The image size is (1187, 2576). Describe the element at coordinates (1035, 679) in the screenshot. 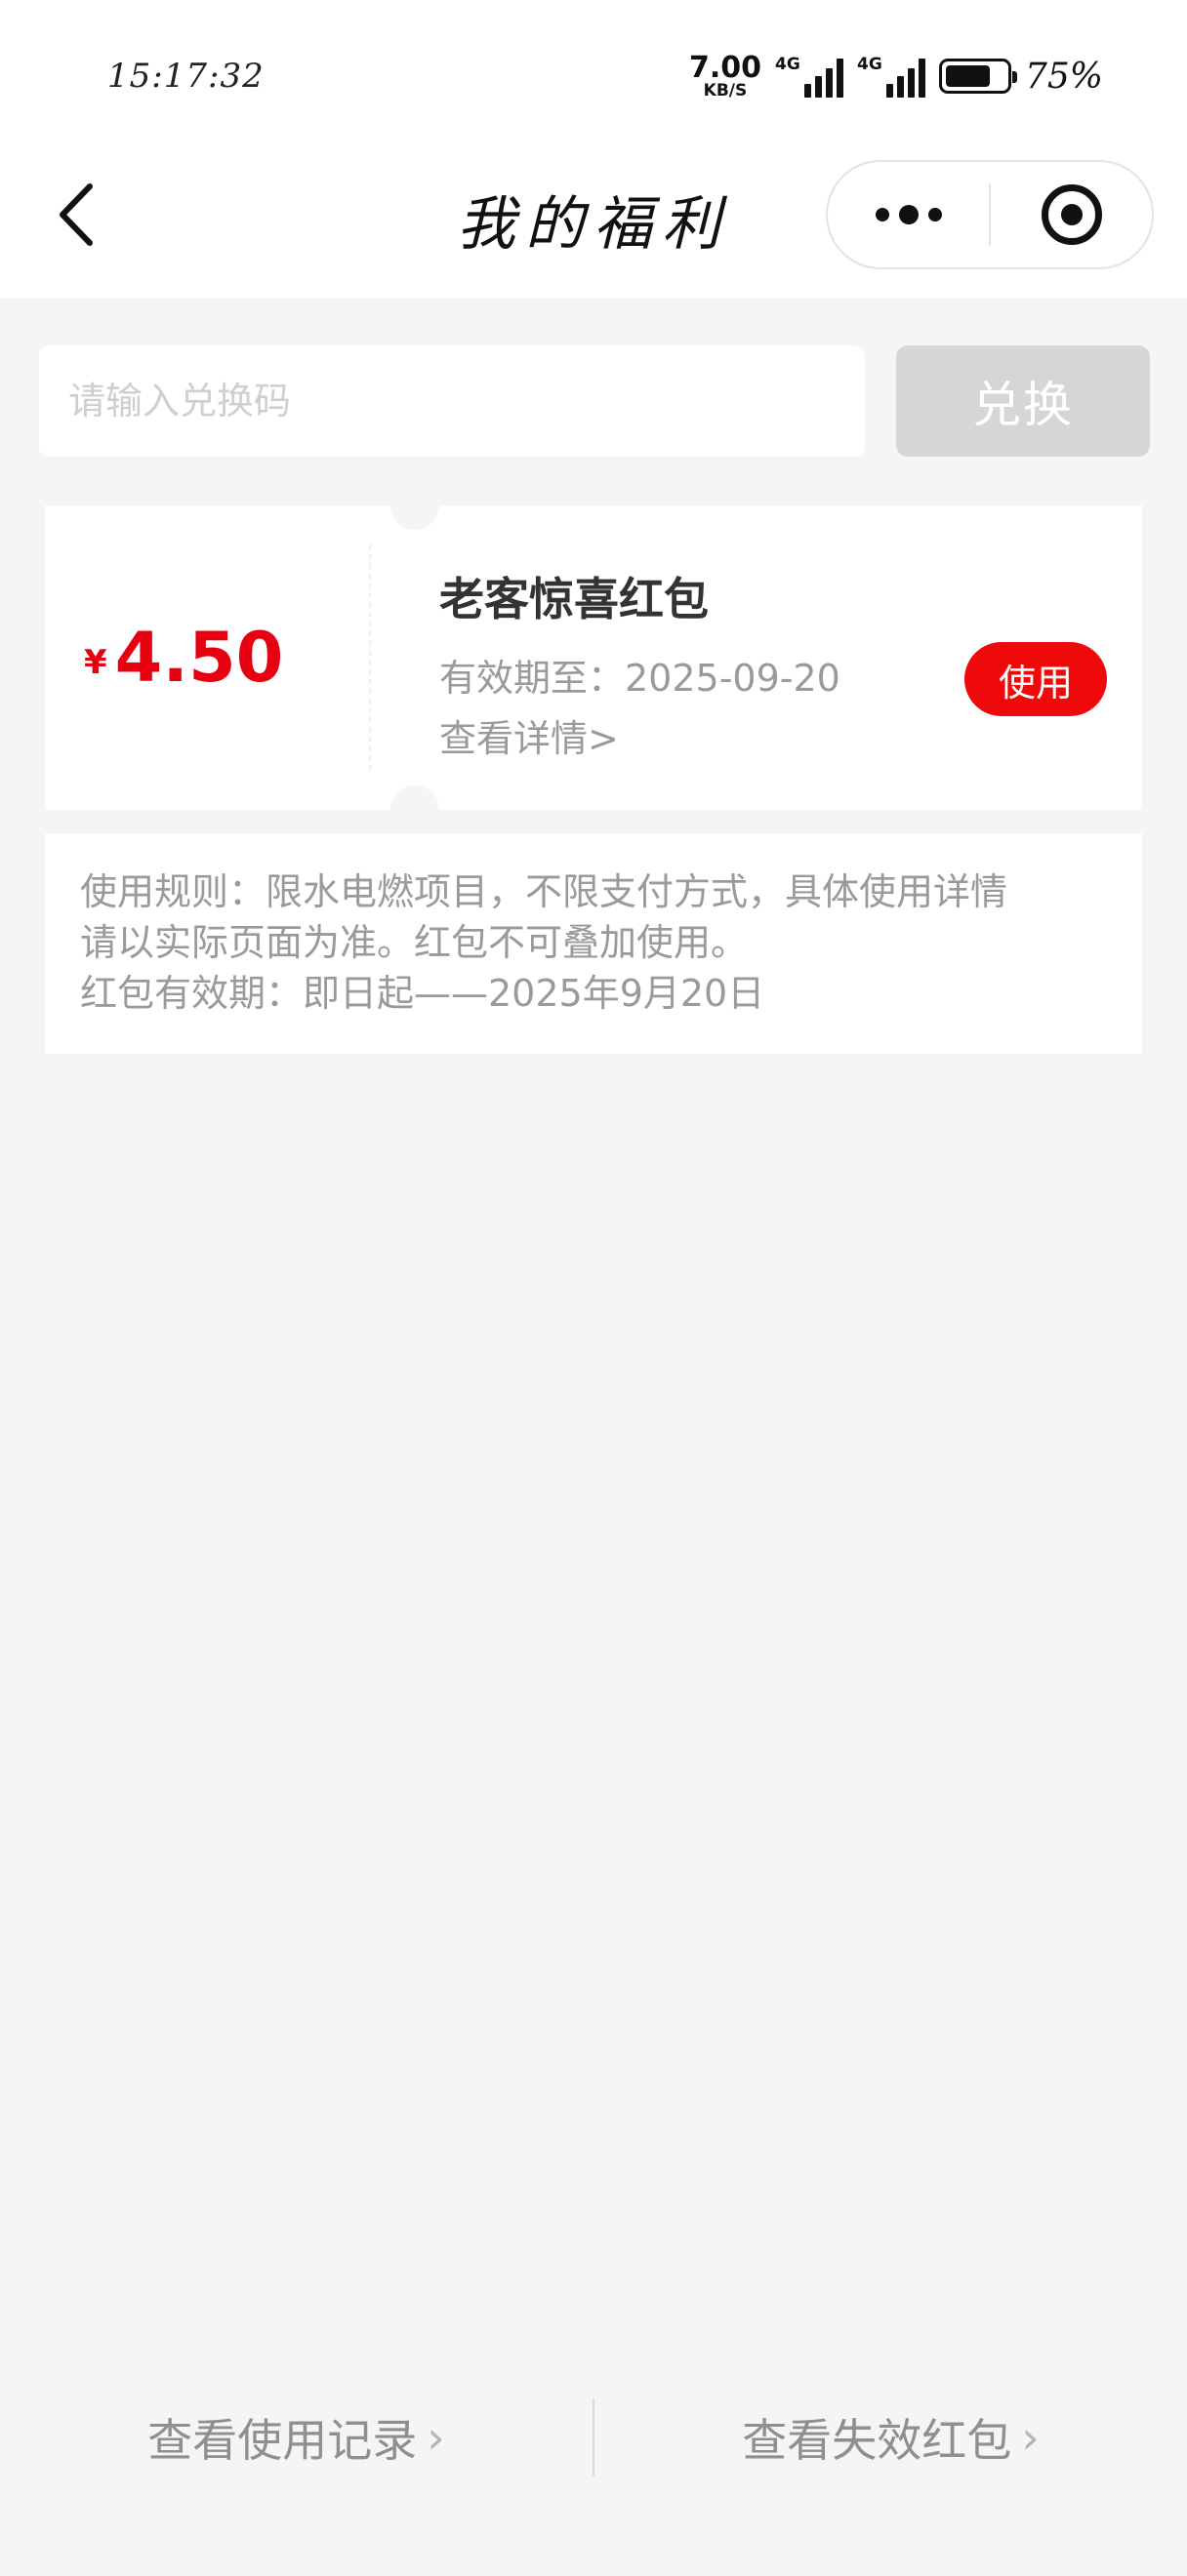

I see `use-coupon-button: 使用` at that location.